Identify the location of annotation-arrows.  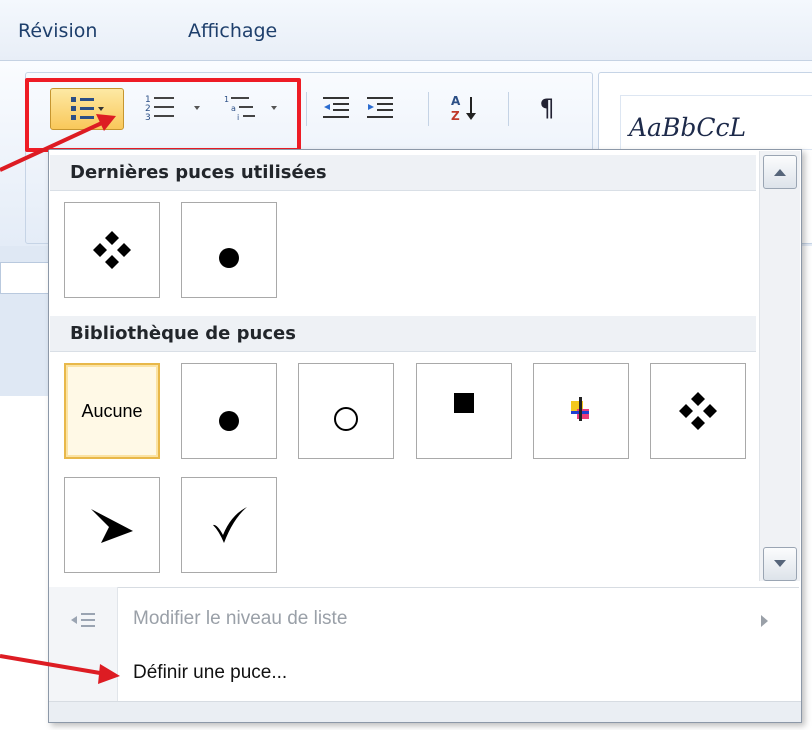
(60, 399).